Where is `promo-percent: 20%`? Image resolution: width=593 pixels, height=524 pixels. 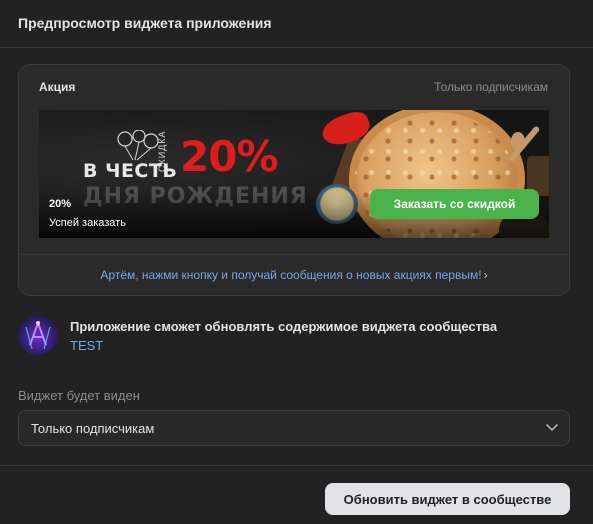 promo-percent: 20% is located at coordinates (229, 156).